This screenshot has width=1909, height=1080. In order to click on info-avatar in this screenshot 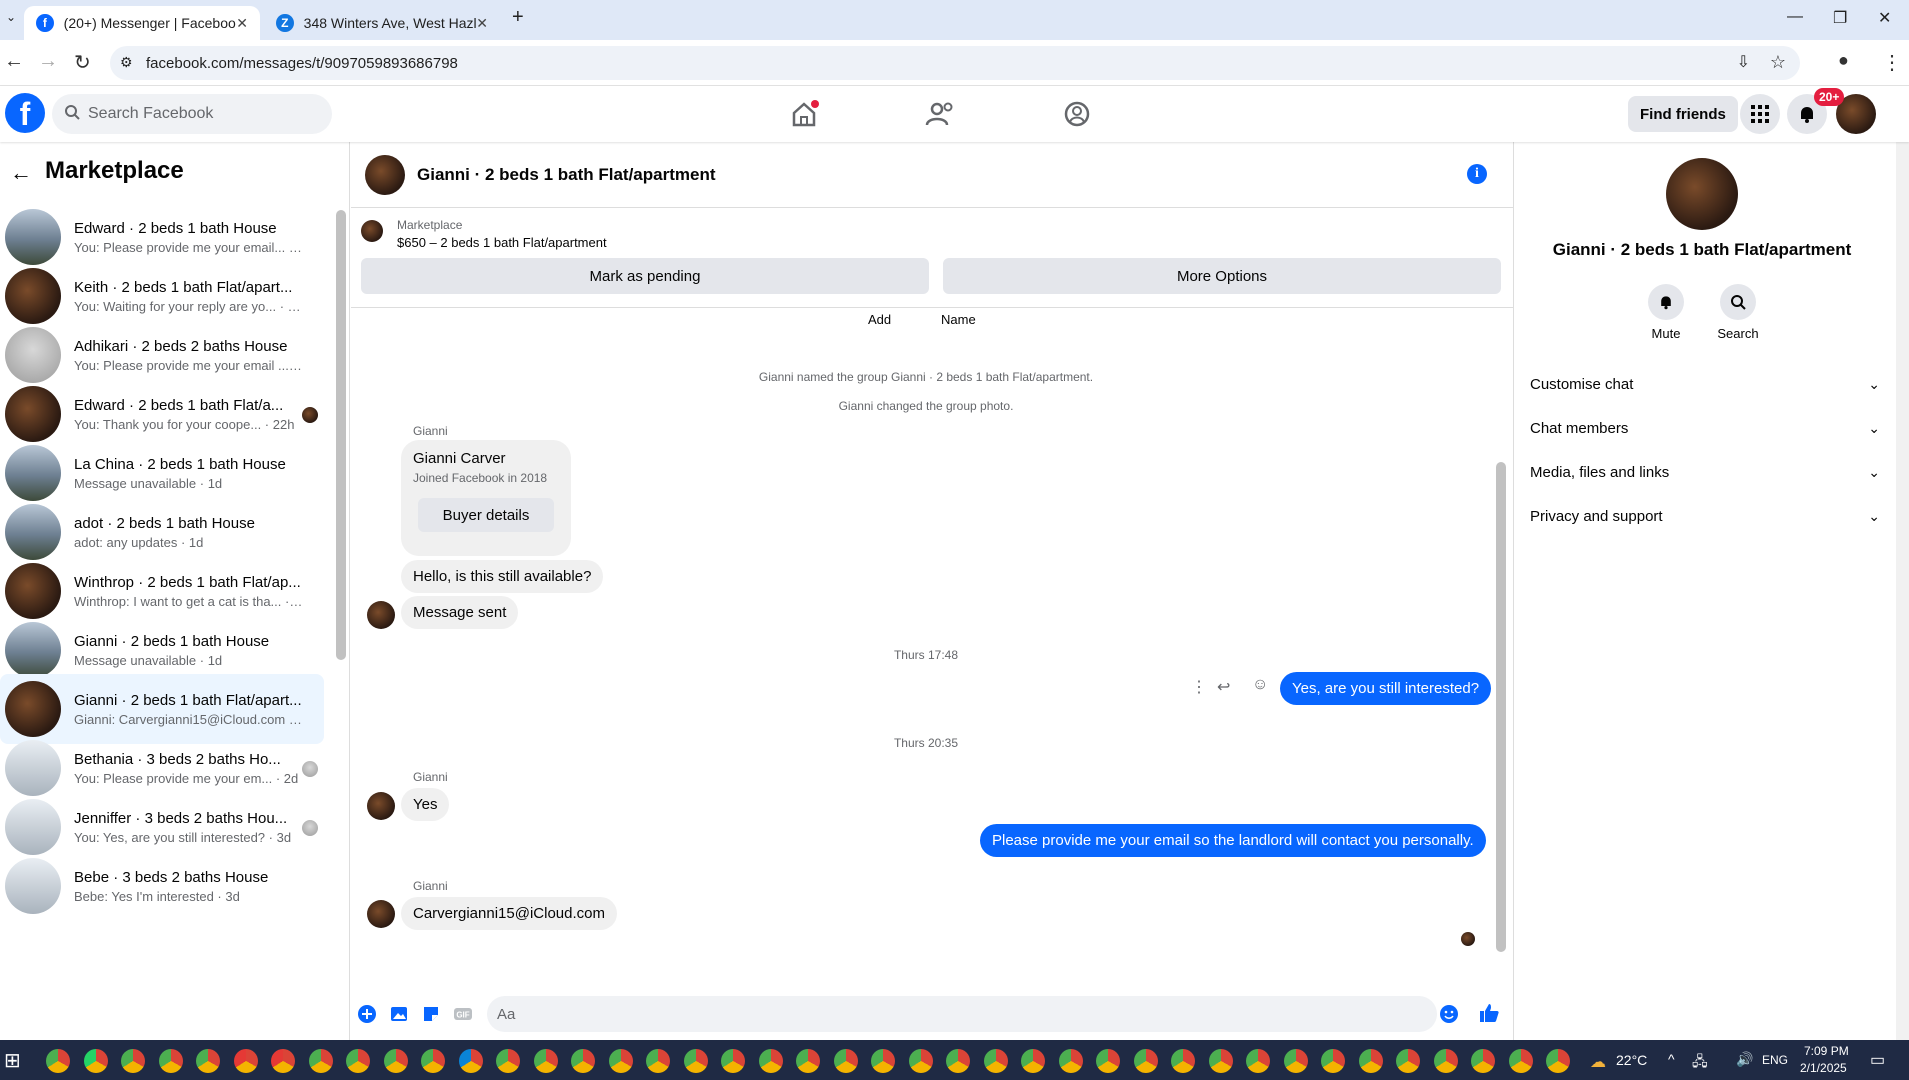, I will do `click(1702, 194)`.